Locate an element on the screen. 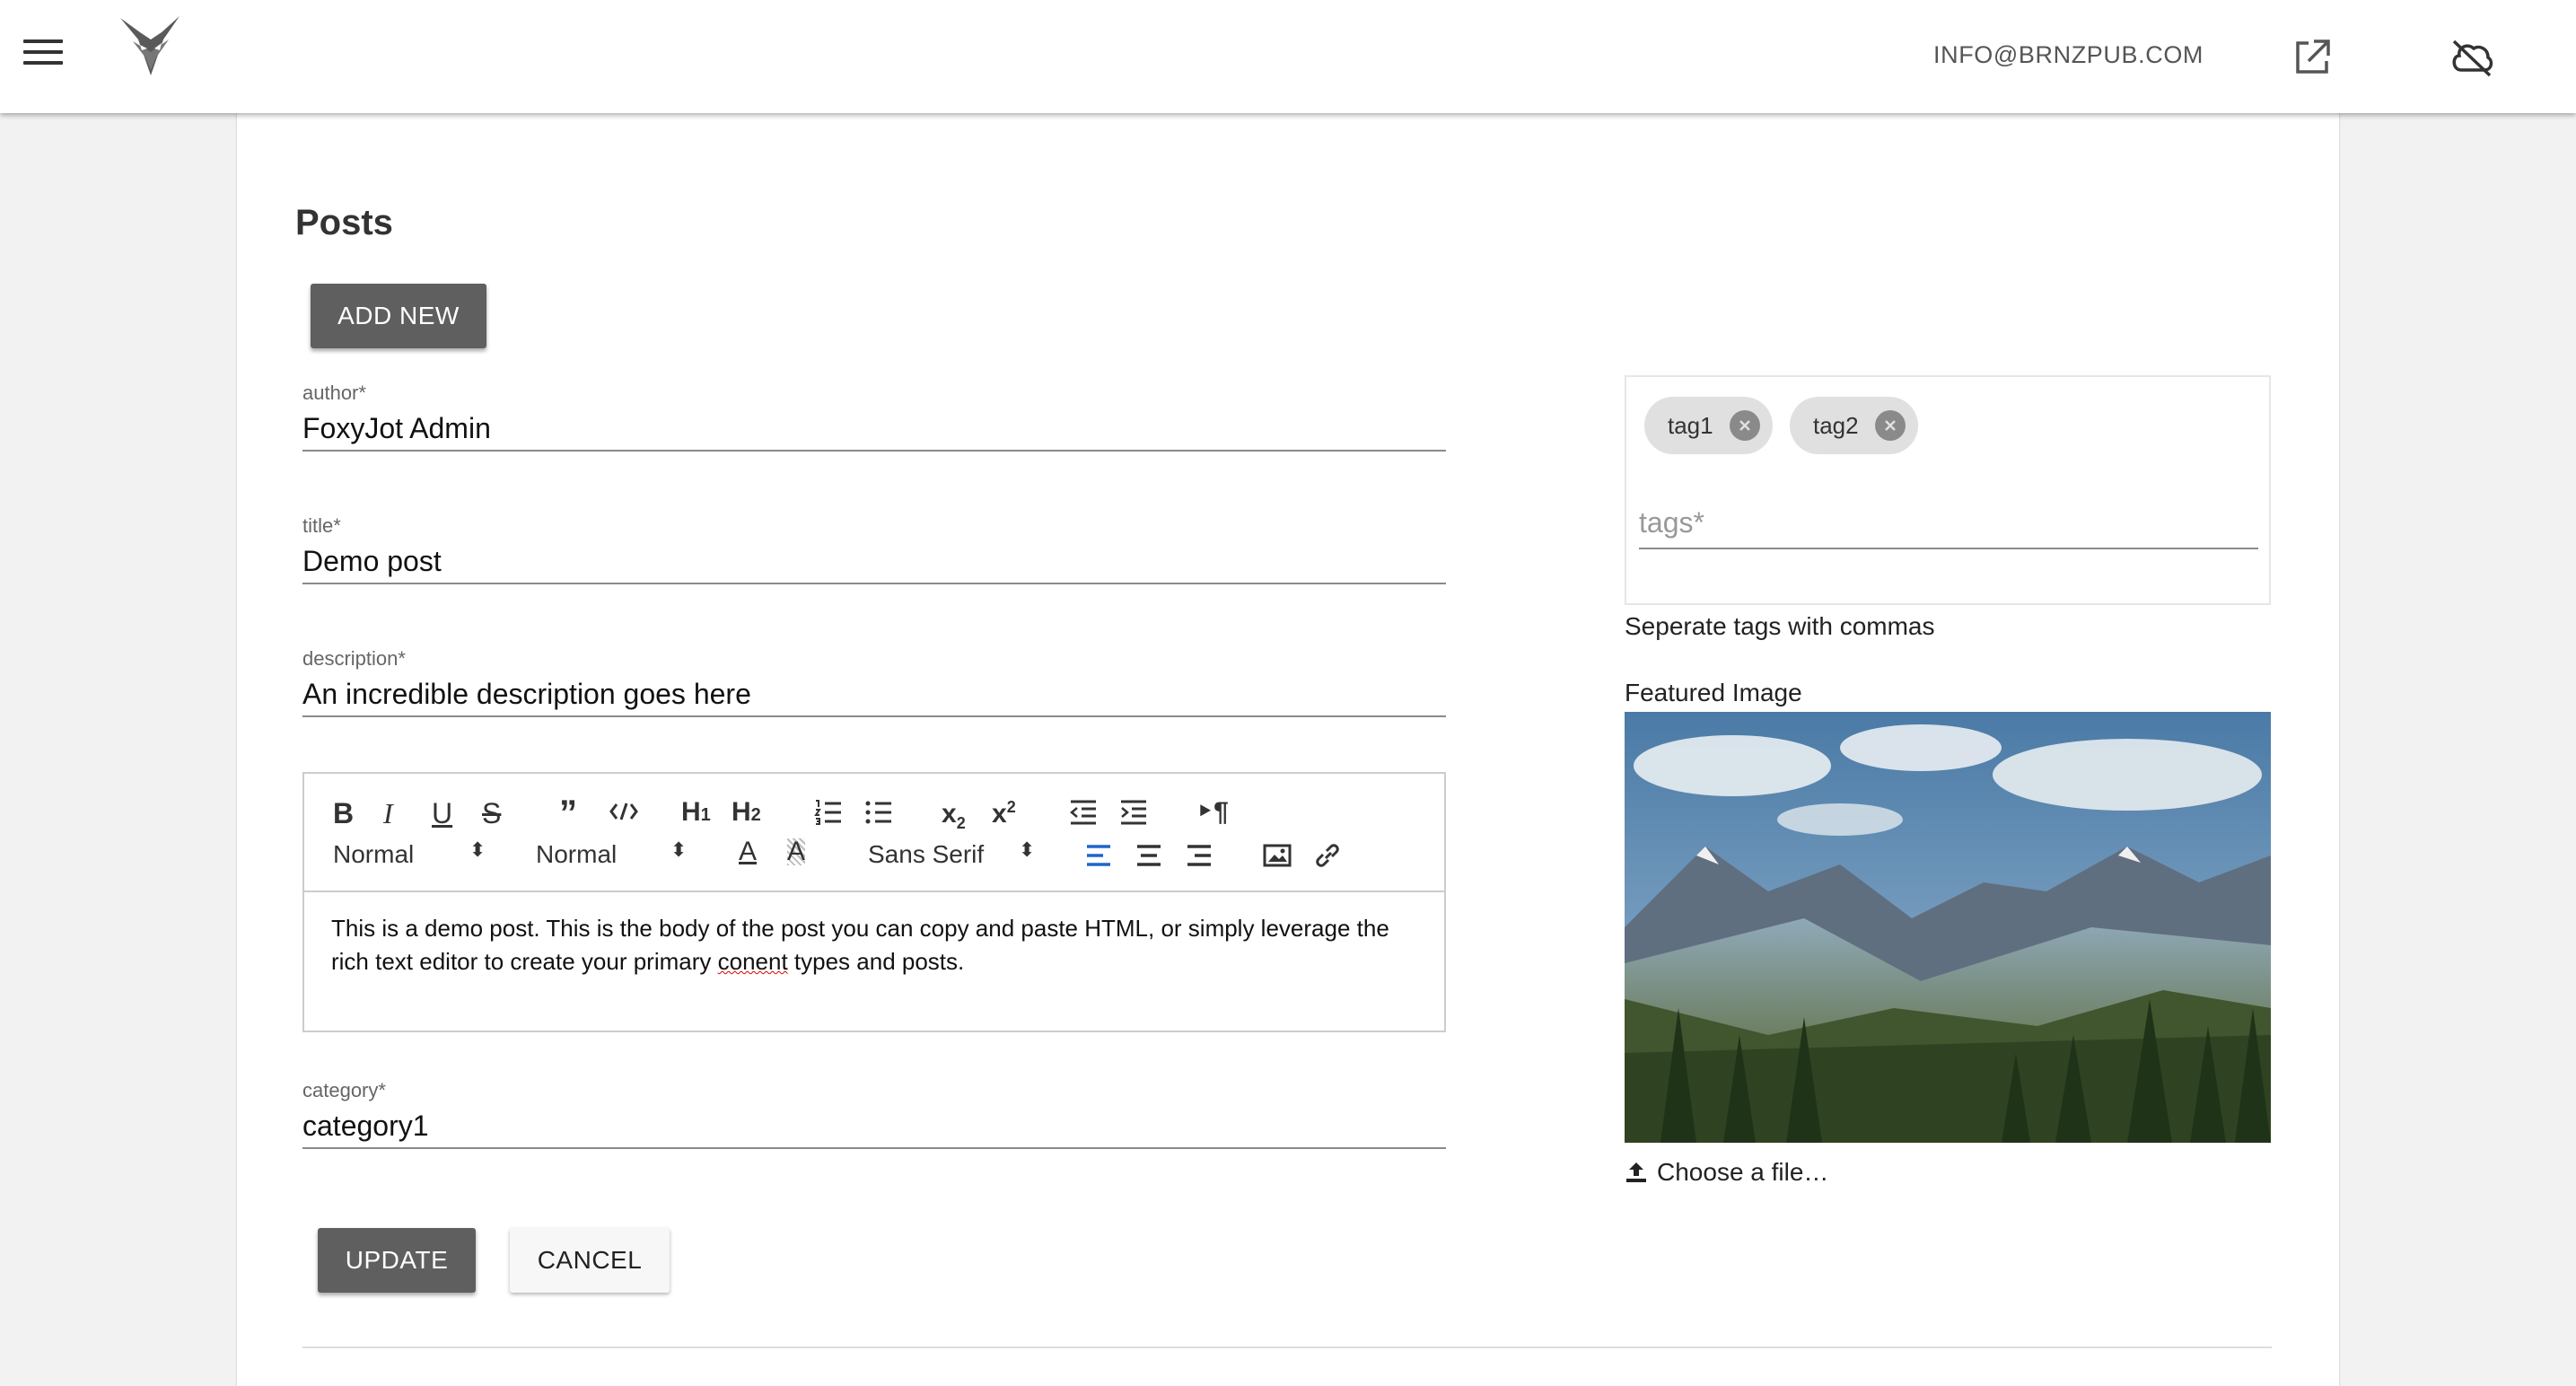 This screenshot has height=1386, width=2576. account-email: INFO@BRNZPUB.COM is located at coordinates (2068, 54).